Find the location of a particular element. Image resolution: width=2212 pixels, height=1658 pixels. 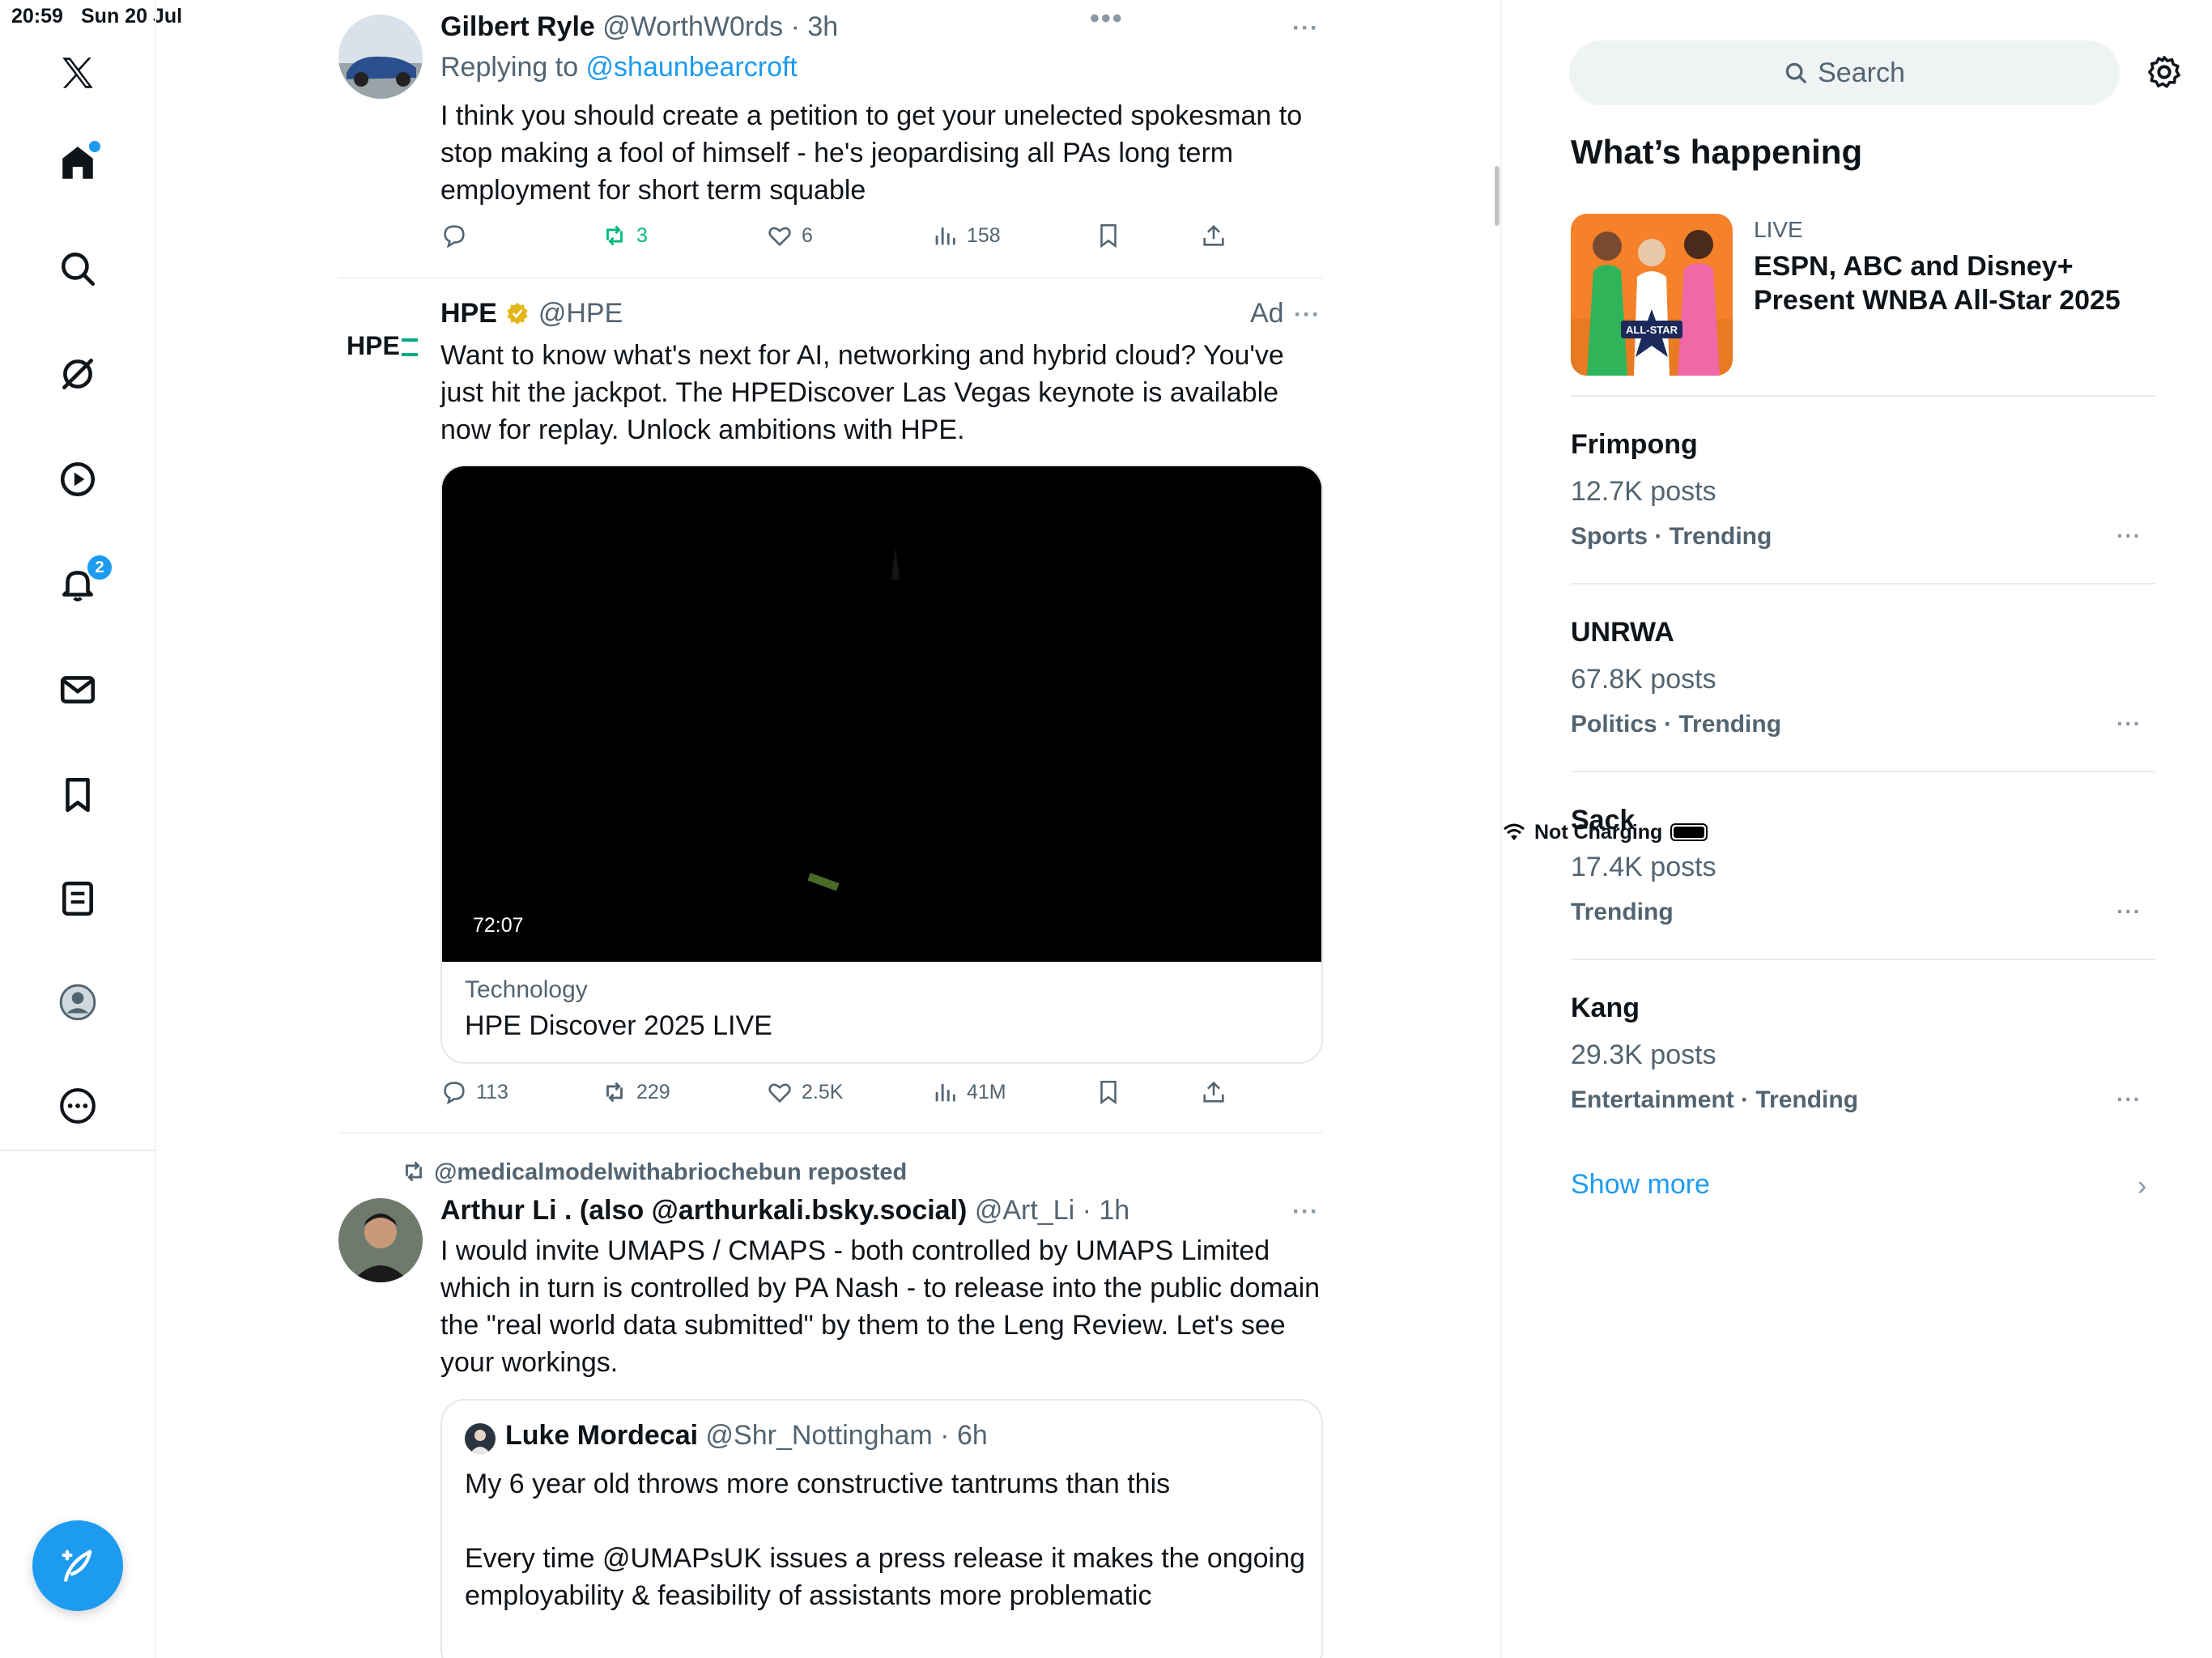

tweet-header: Gilbert Ryle @WorthW0rds · 3h is located at coordinates (639, 27).